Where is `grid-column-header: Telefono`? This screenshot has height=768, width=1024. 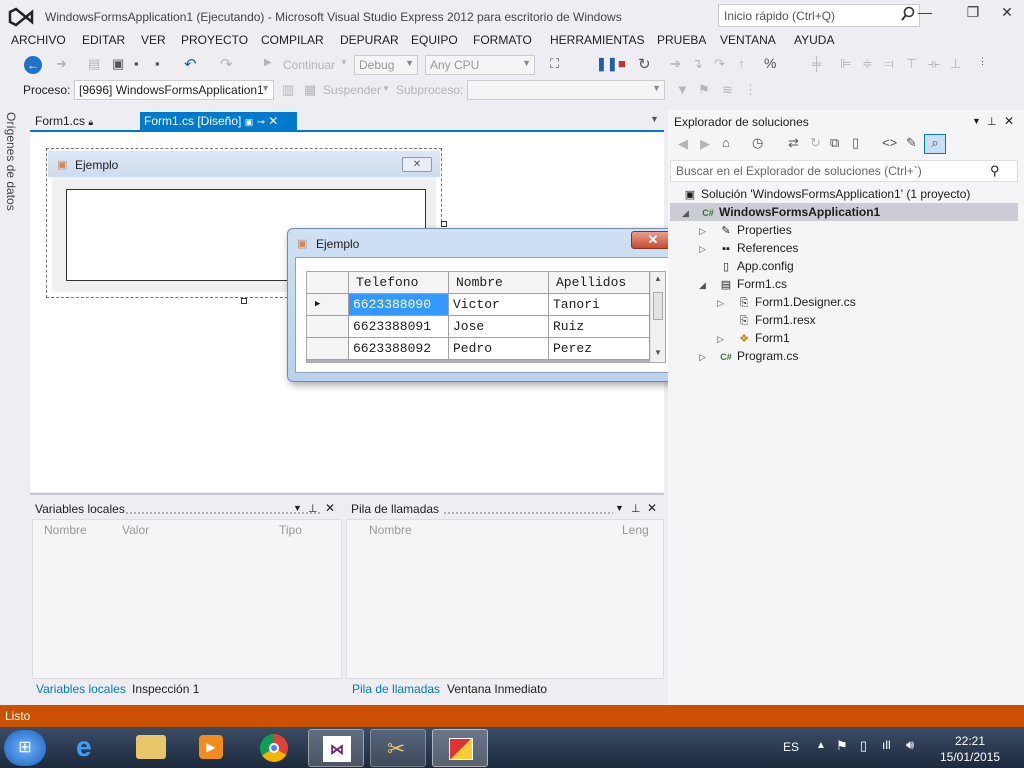
grid-column-header: Telefono is located at coordinates (399, 283).